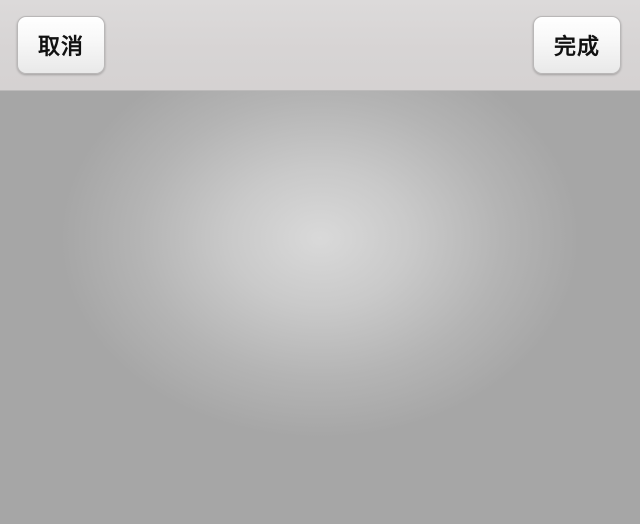 This screenshot has height=524, width=640. I want to click on done-button: 完成, so click(577, 45).